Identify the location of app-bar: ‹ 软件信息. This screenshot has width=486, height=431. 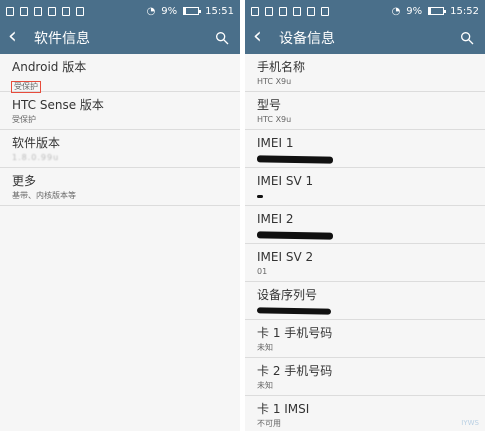
(120, 38).